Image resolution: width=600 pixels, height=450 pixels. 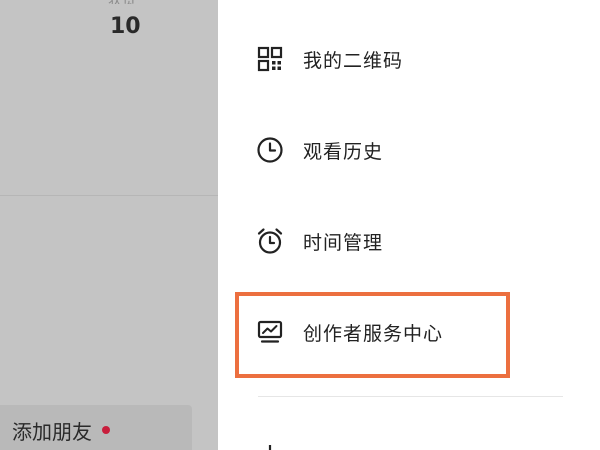 What do you see at coordinates (410, 396) in the screenshot?
I see `drawer-divider` at bounding box center [410, 396].